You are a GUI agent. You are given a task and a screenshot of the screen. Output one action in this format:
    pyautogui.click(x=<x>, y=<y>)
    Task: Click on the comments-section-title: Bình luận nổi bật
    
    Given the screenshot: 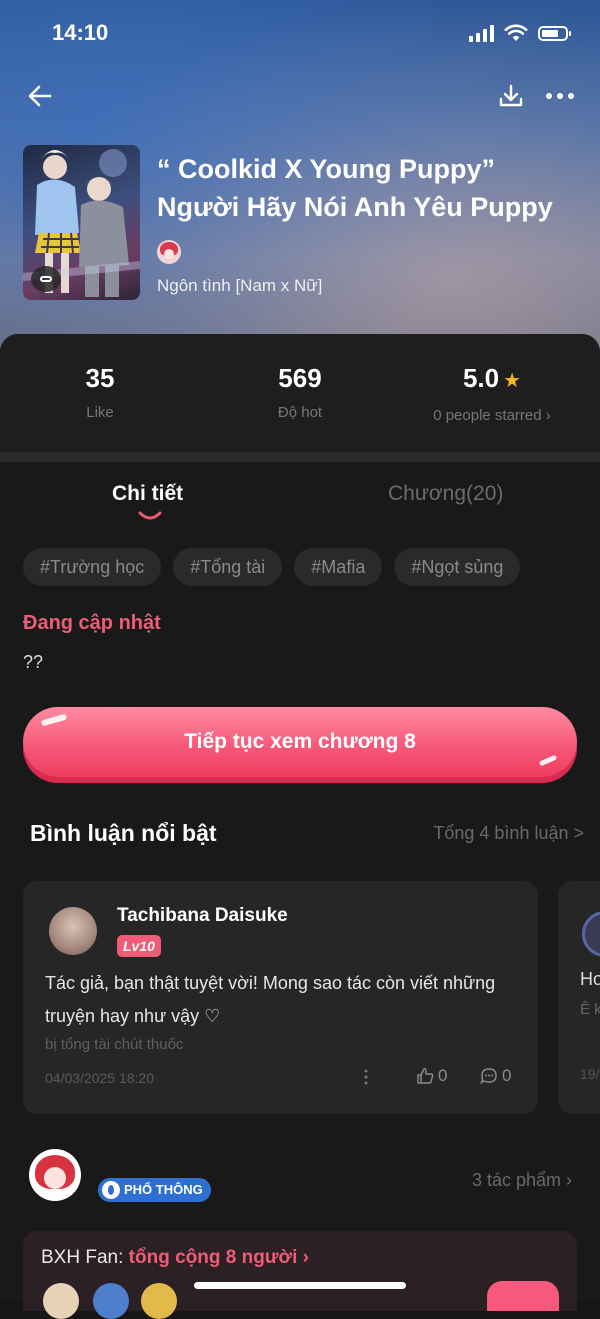 What is the action you would take?
    pyautogui.click(x=123, y=833)
    